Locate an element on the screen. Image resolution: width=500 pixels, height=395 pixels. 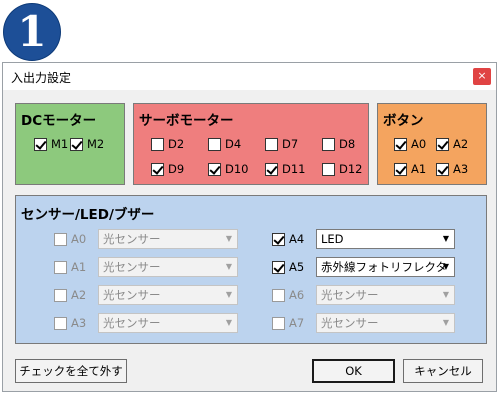
sensor-a2-label: A2 is located at coordinates (79, 295).